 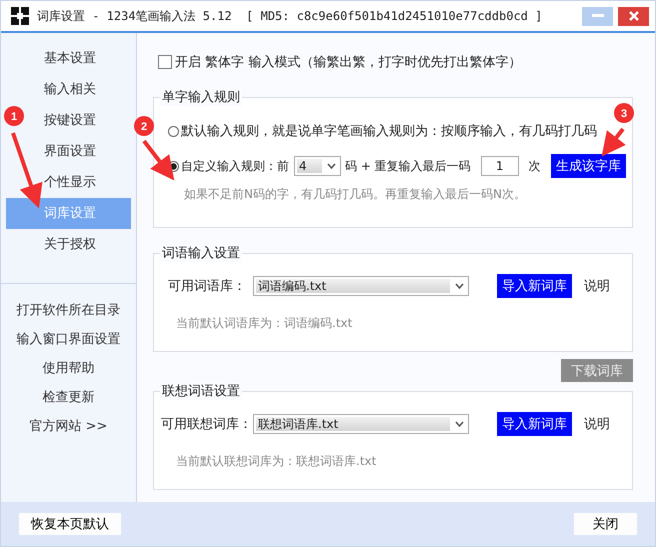 What do you see at coordinates (361, 424) in the screenshot?
I see `dictionary-dropdown: 联想词语库.txt` at bounding box center [361, 424].